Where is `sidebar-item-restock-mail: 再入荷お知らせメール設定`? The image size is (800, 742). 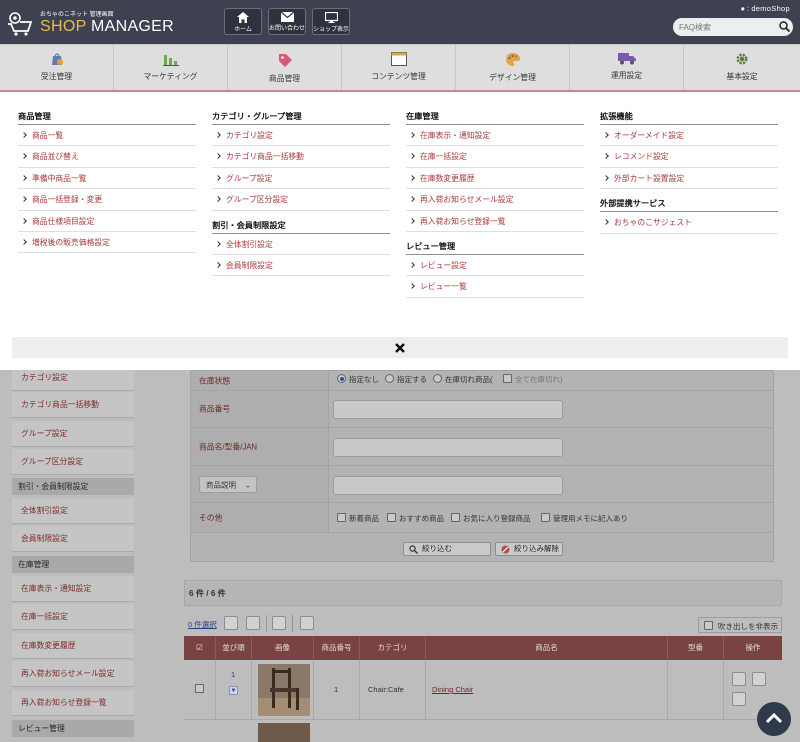 sidebar-item-restock-mail: 再入荷お知らせメール設定 is located at coordinates (73, 674).